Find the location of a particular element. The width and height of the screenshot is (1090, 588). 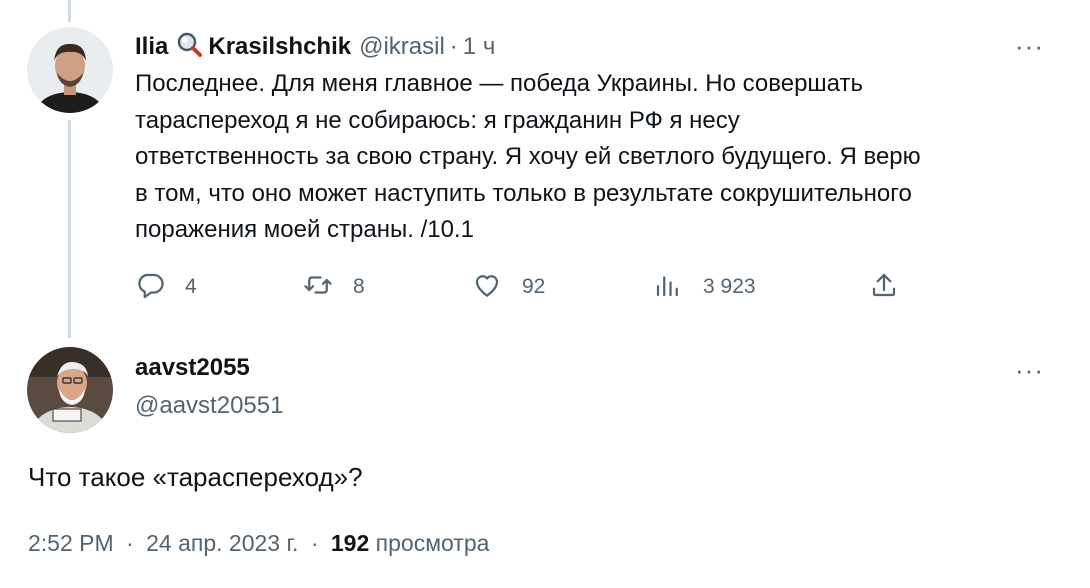

share-button is located at coordinates (884, 287).